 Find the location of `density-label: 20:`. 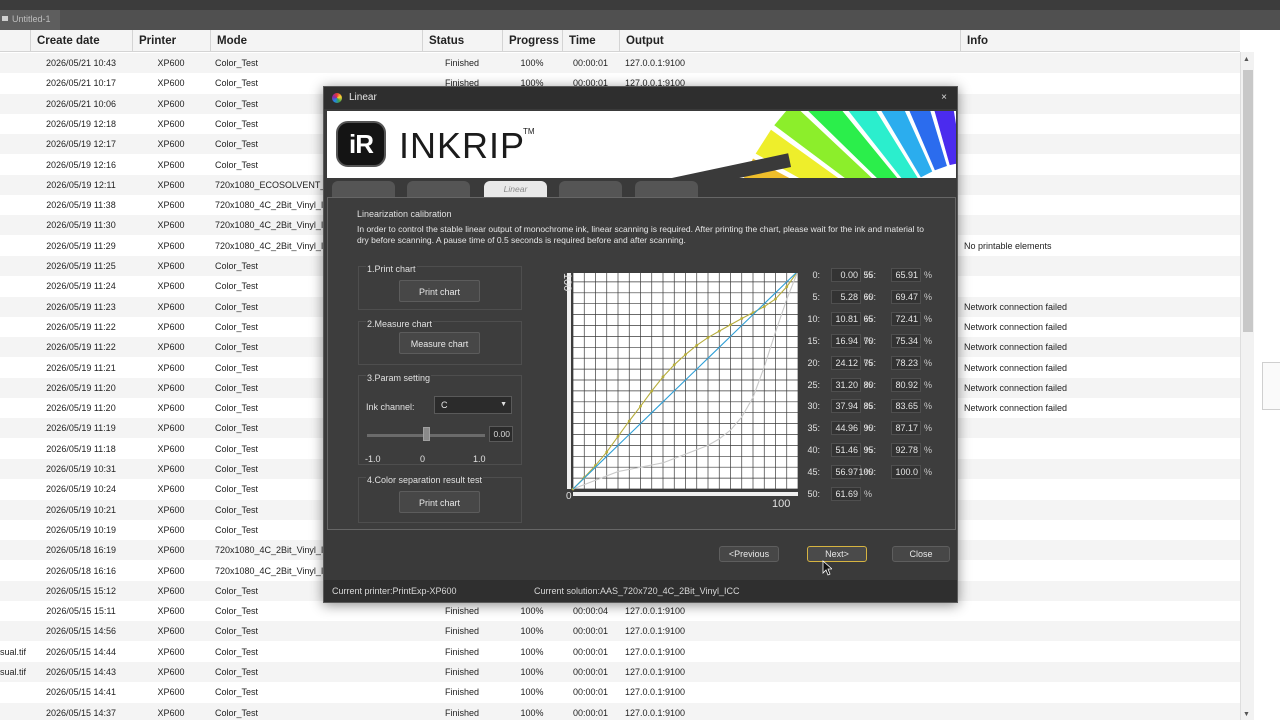

density-label: 20: is located at coordinates (813, 362).